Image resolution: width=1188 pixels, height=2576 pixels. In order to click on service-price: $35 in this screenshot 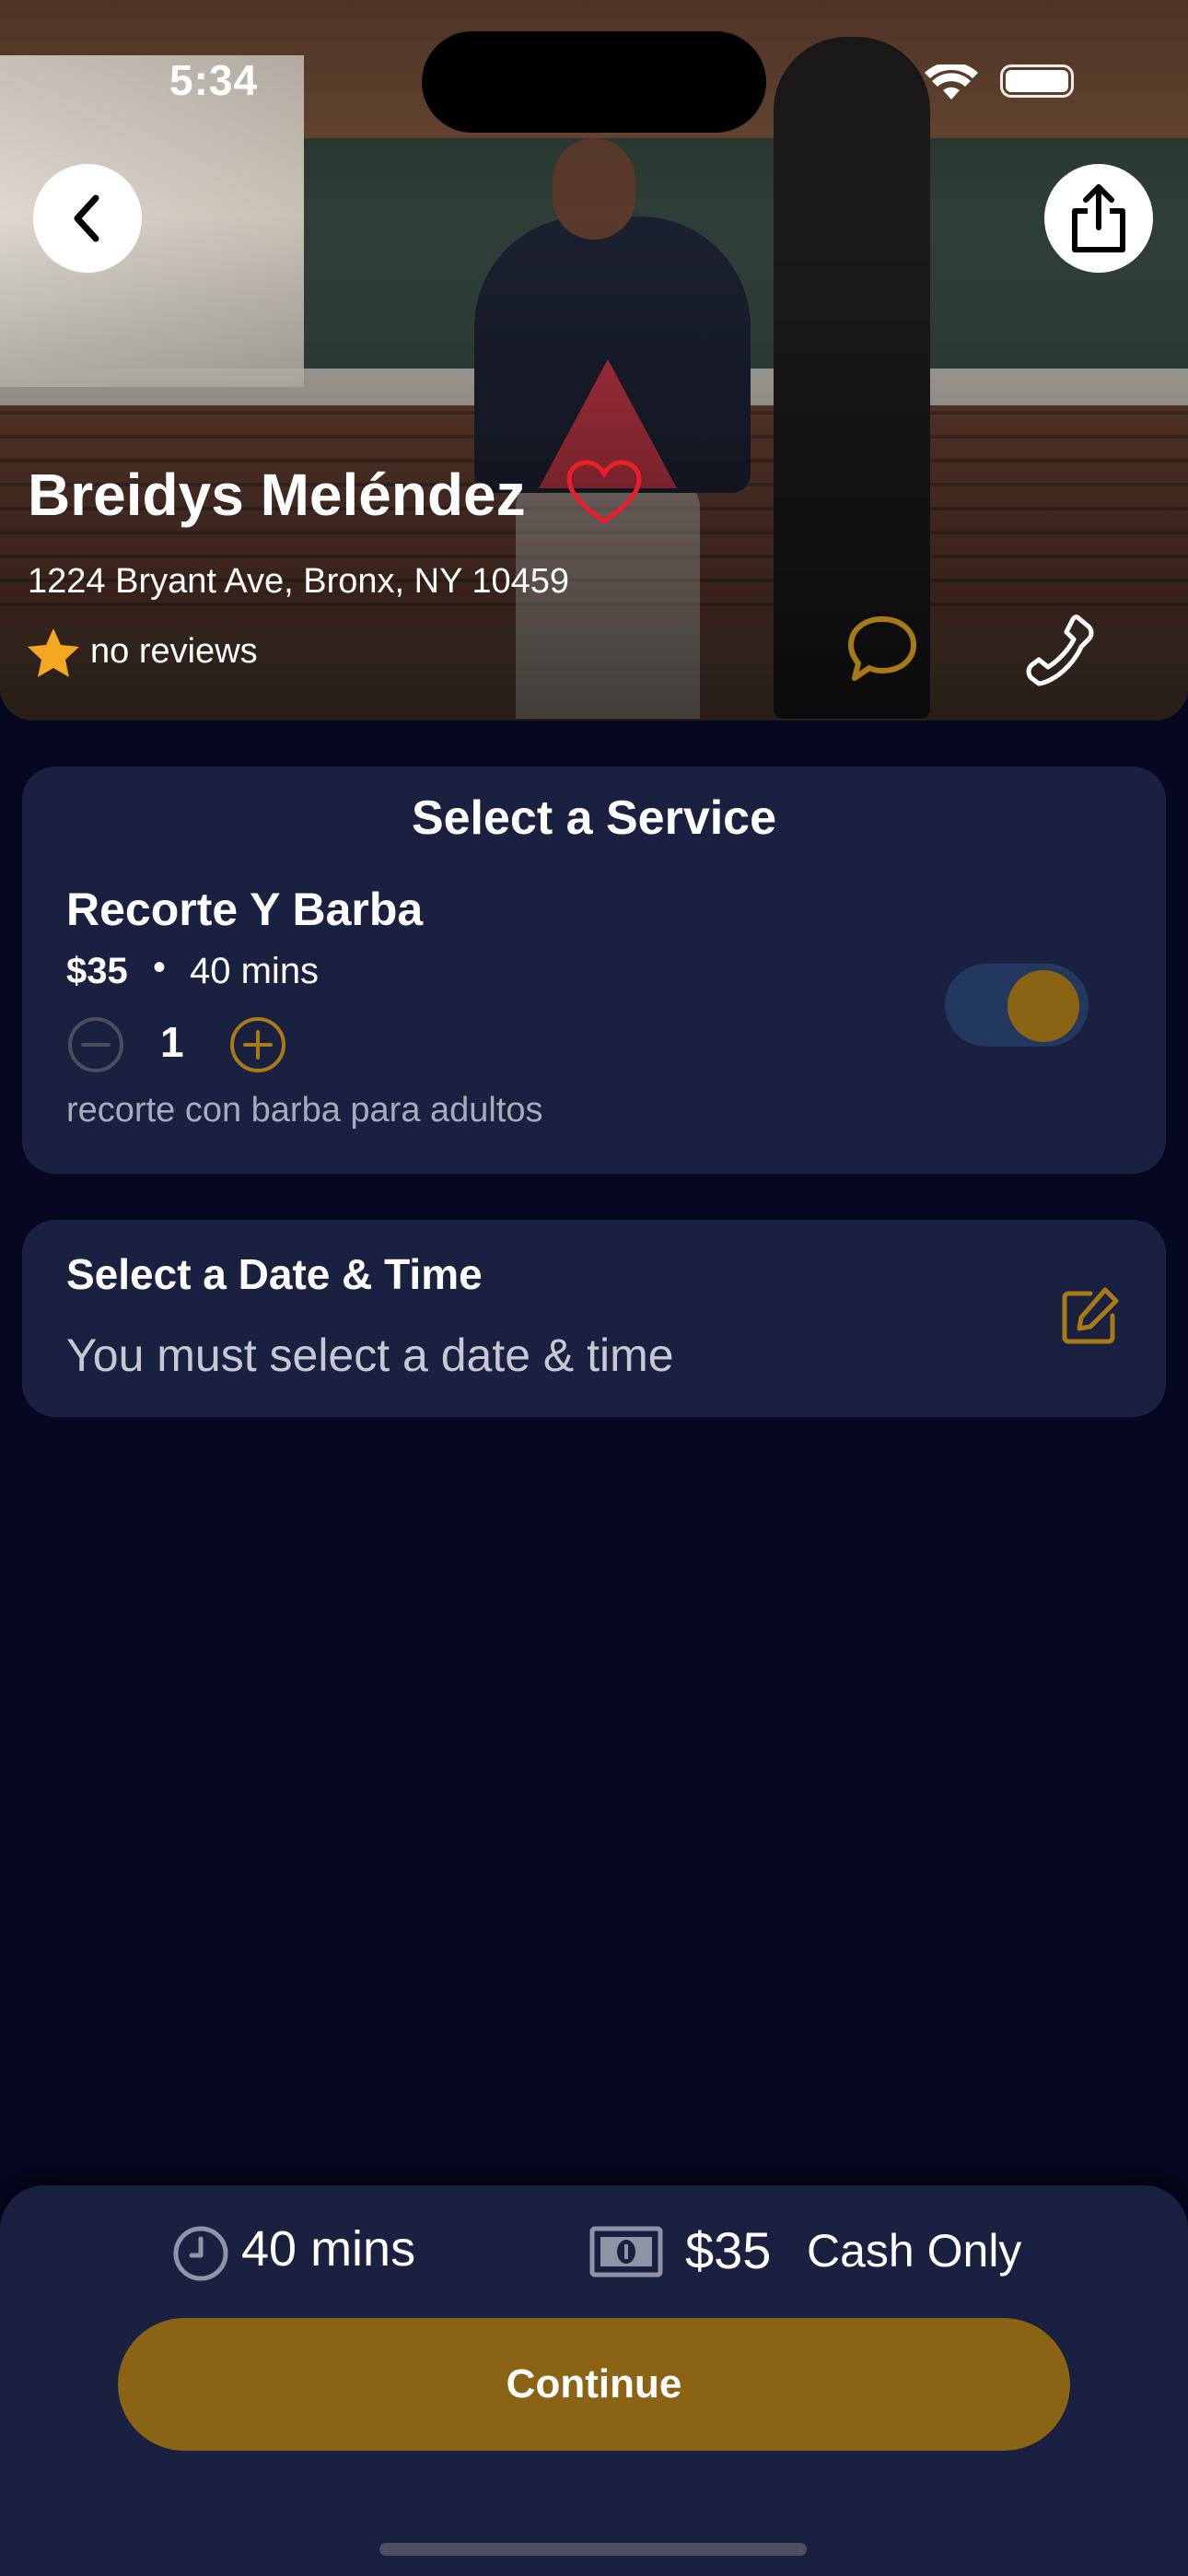, I will do `click(97, 971)`.